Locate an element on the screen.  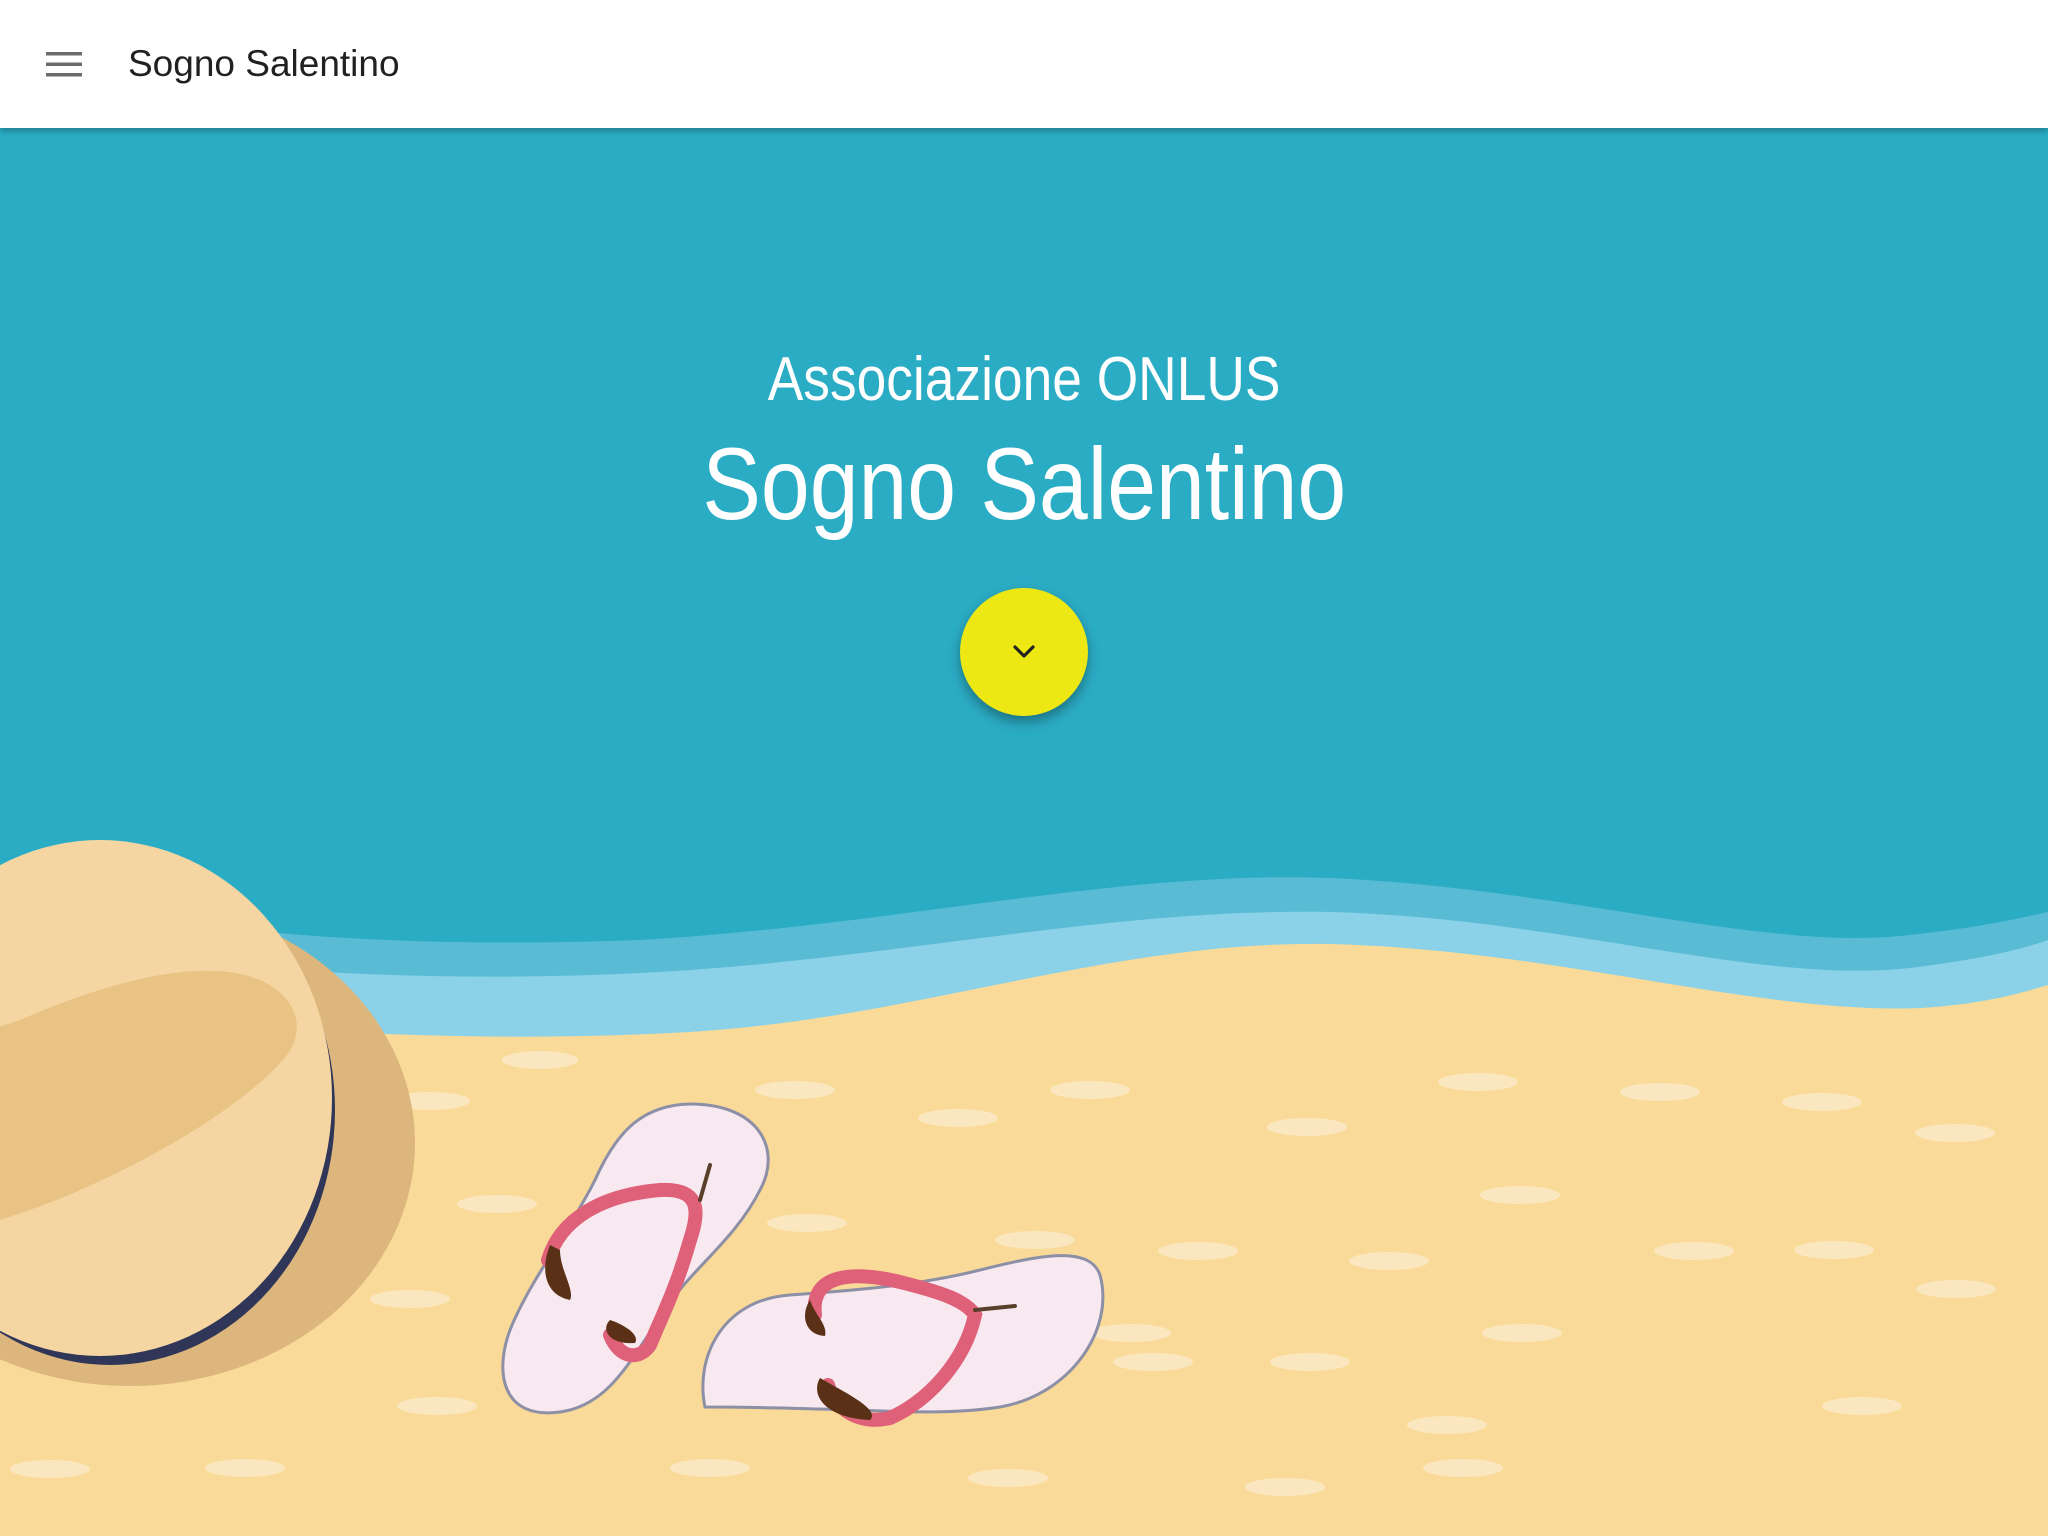
menu-button is located at coordinates (64, 64).